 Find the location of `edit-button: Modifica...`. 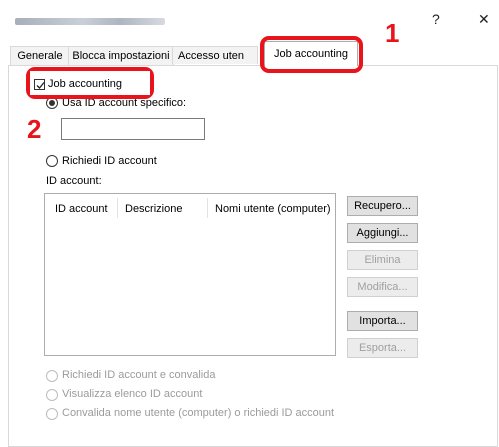

edit-button: Modifica... is located at coordinates (382, 287).